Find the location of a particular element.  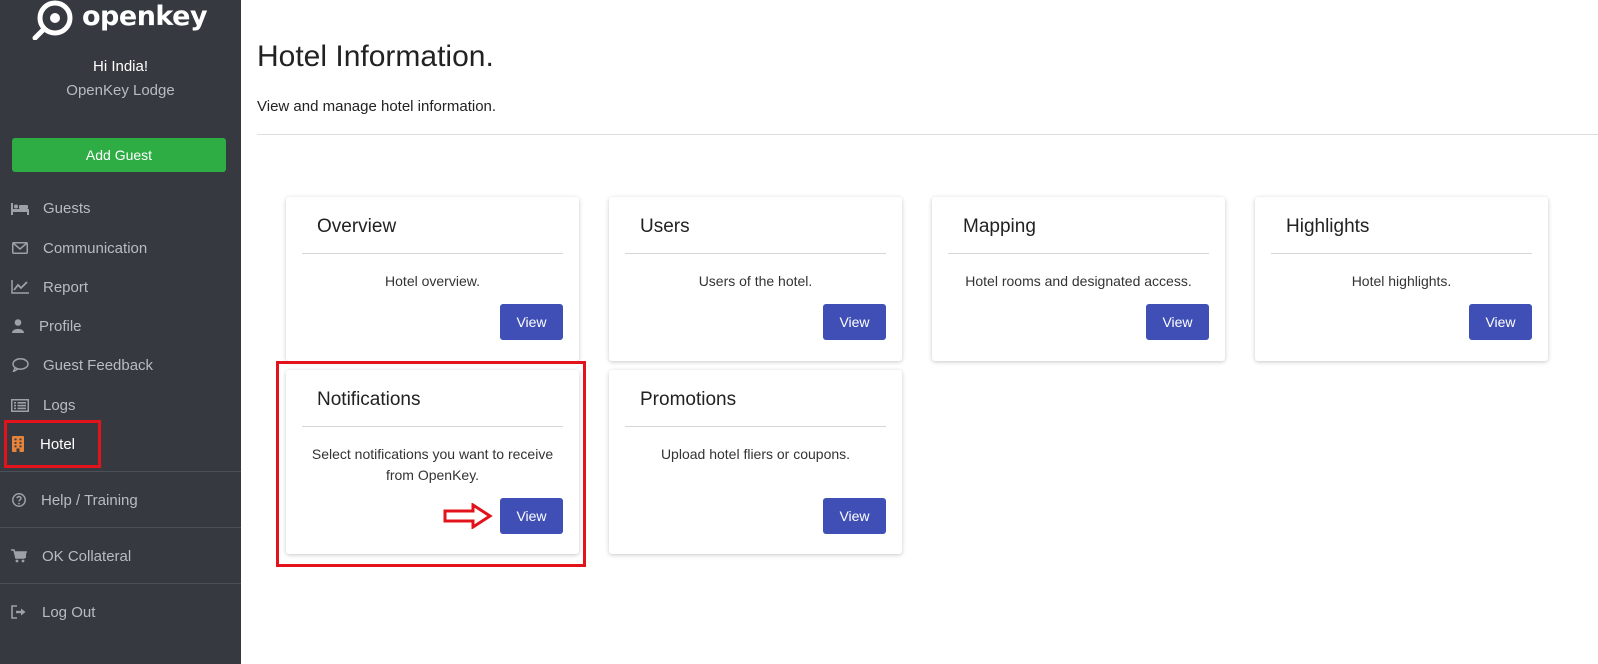

line-chart-icon is located at coordinates (20, 287).